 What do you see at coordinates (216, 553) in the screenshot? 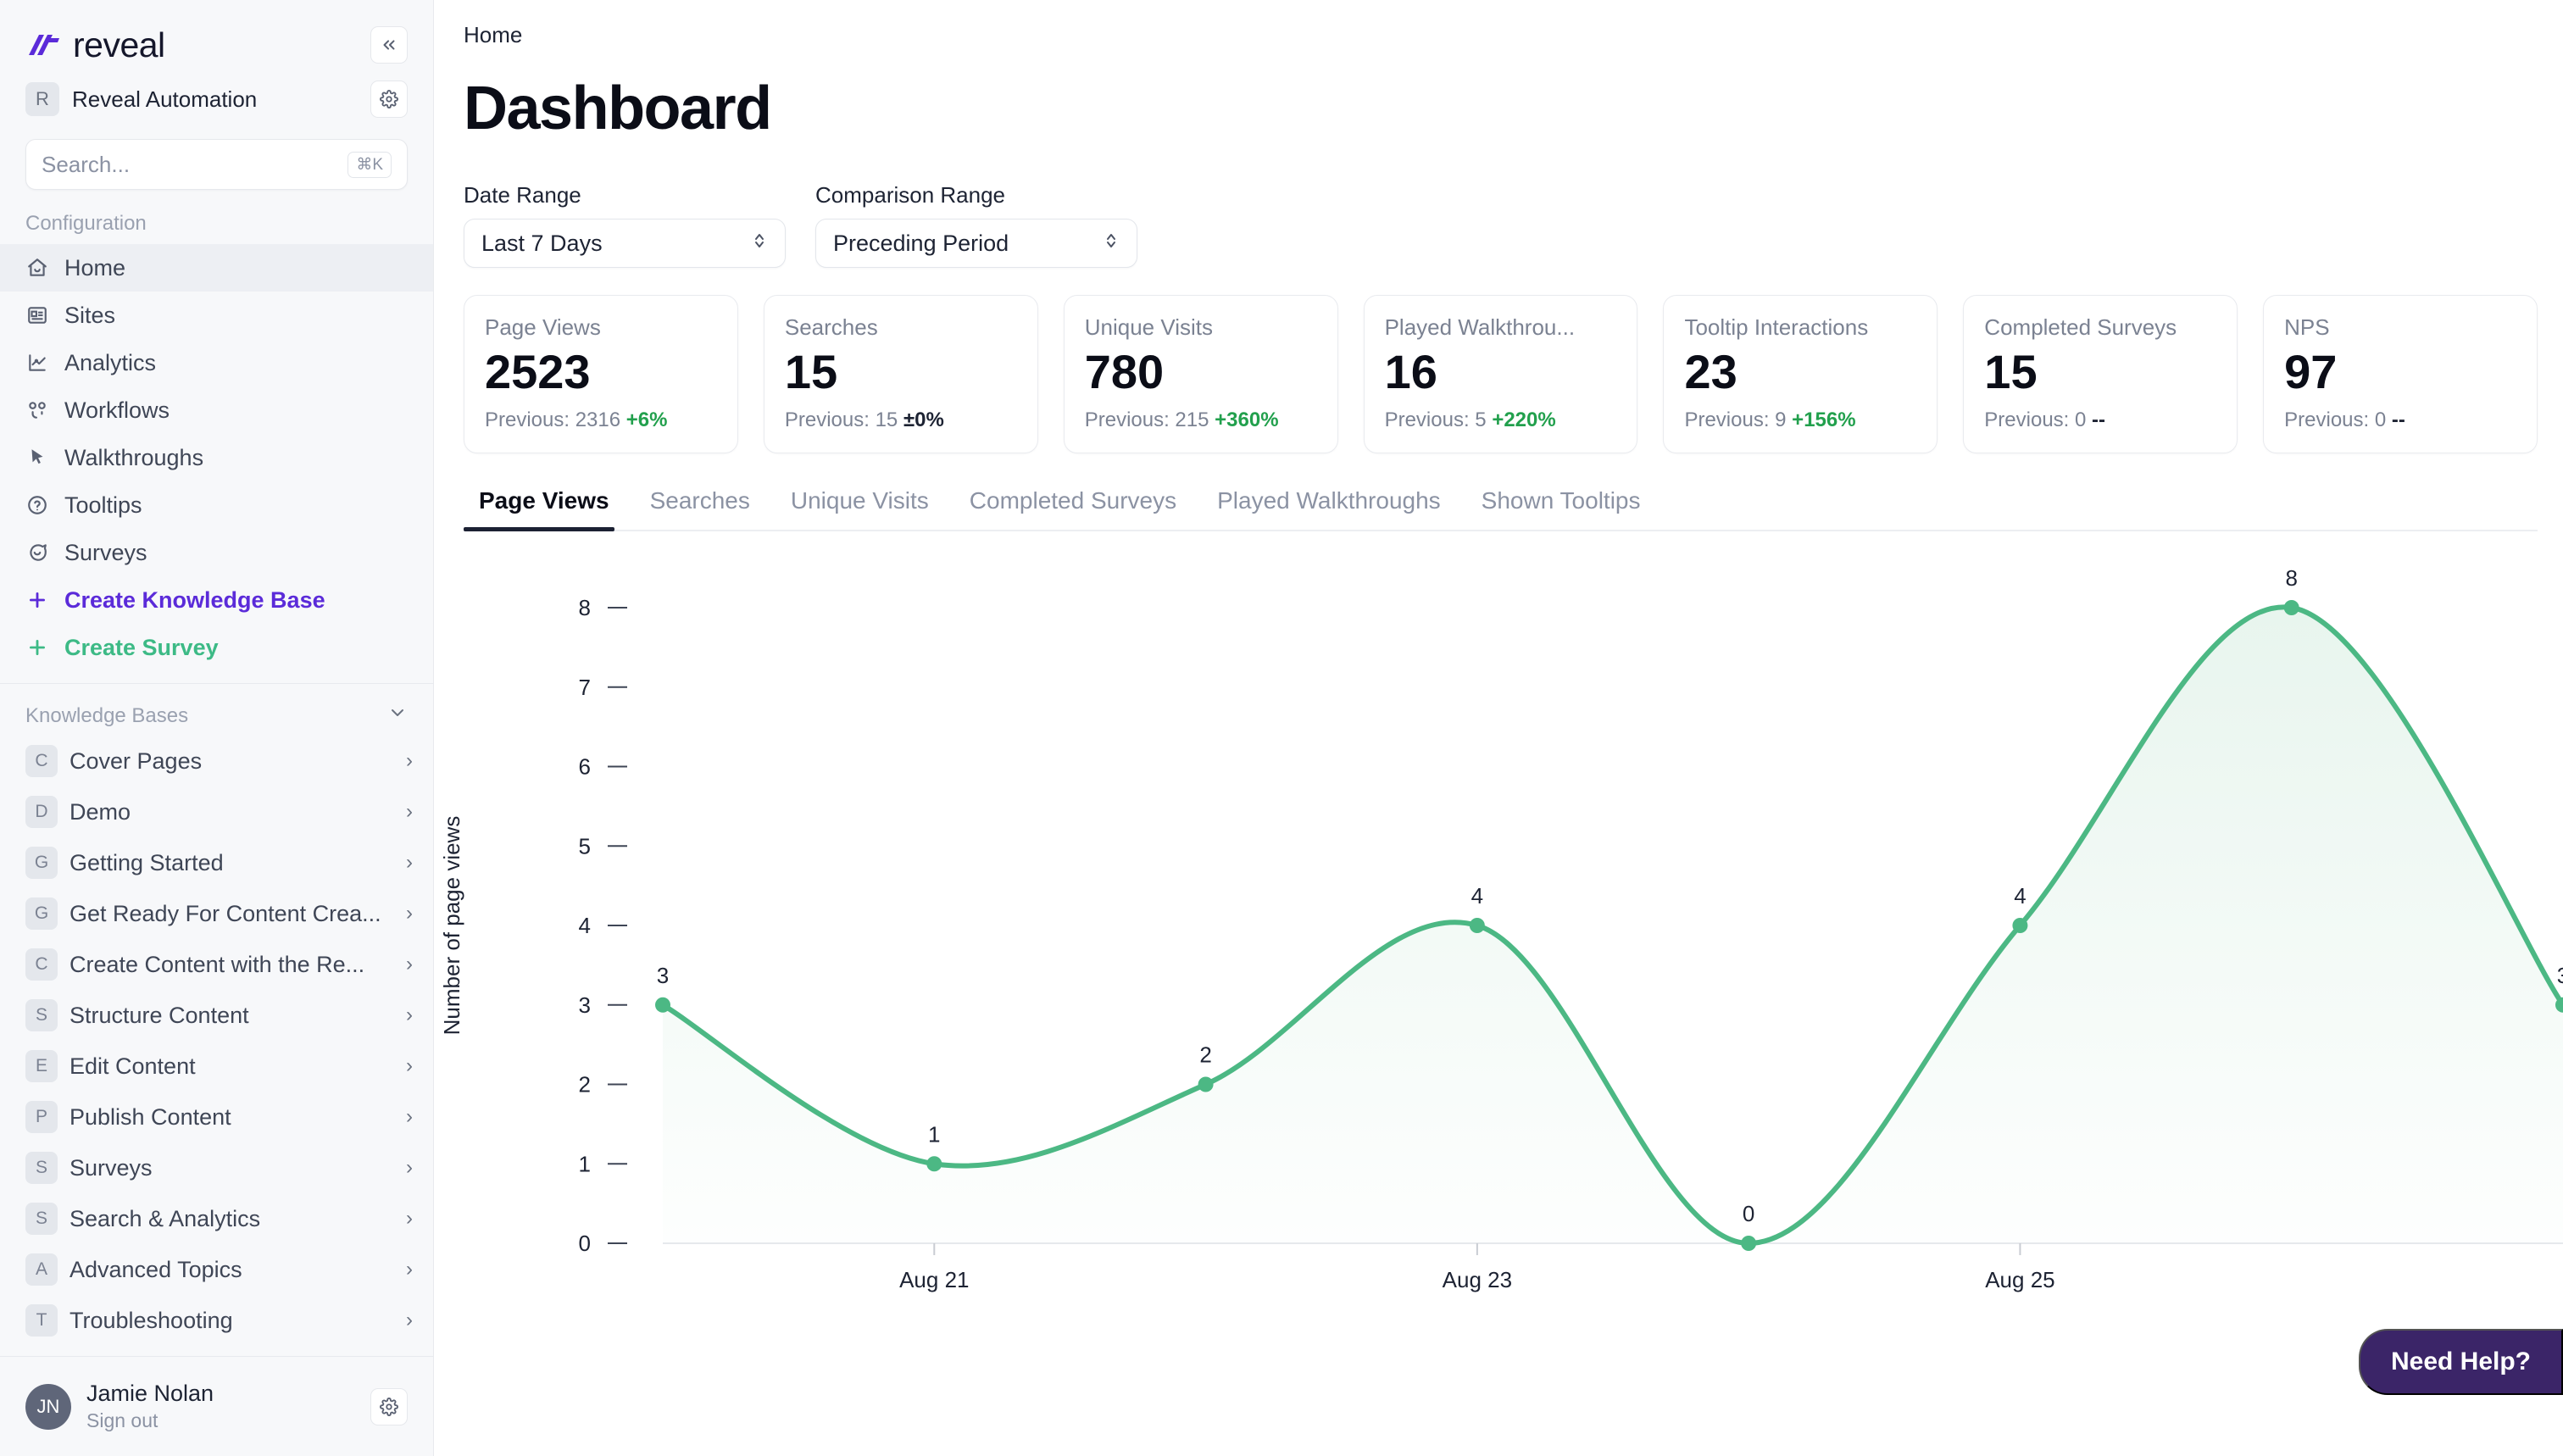
I see `sidebar-item-surveys: Surveys` at bounding box center [216, 553].